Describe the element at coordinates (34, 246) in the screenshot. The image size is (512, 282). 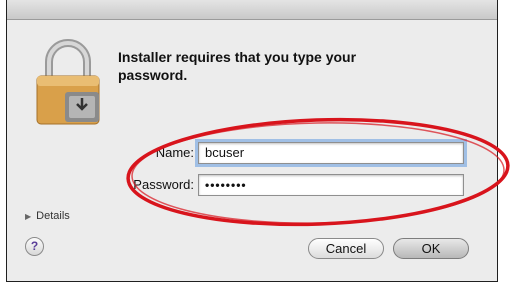
I see `help-button: ?` at that location.